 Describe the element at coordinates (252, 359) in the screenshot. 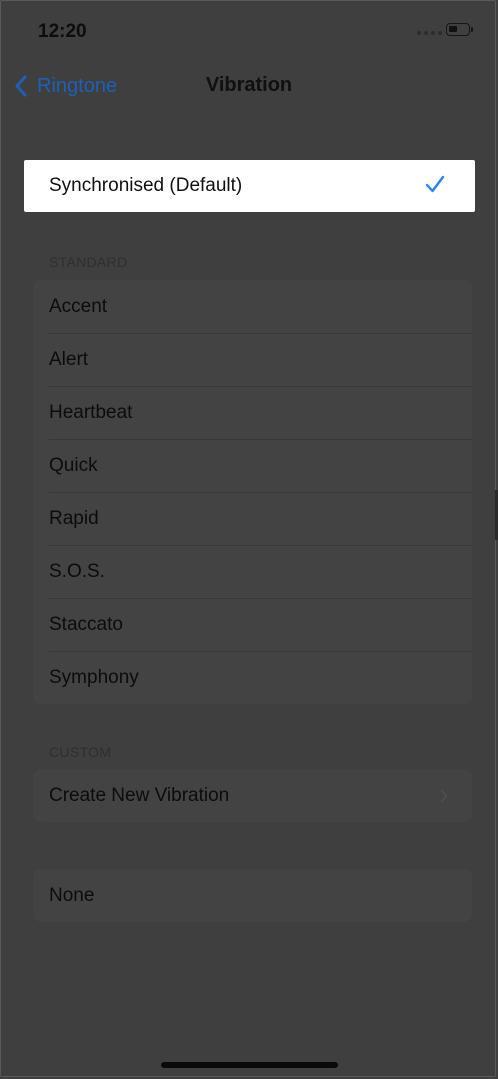

I see `vibration-option-alert: Alert` at that location.